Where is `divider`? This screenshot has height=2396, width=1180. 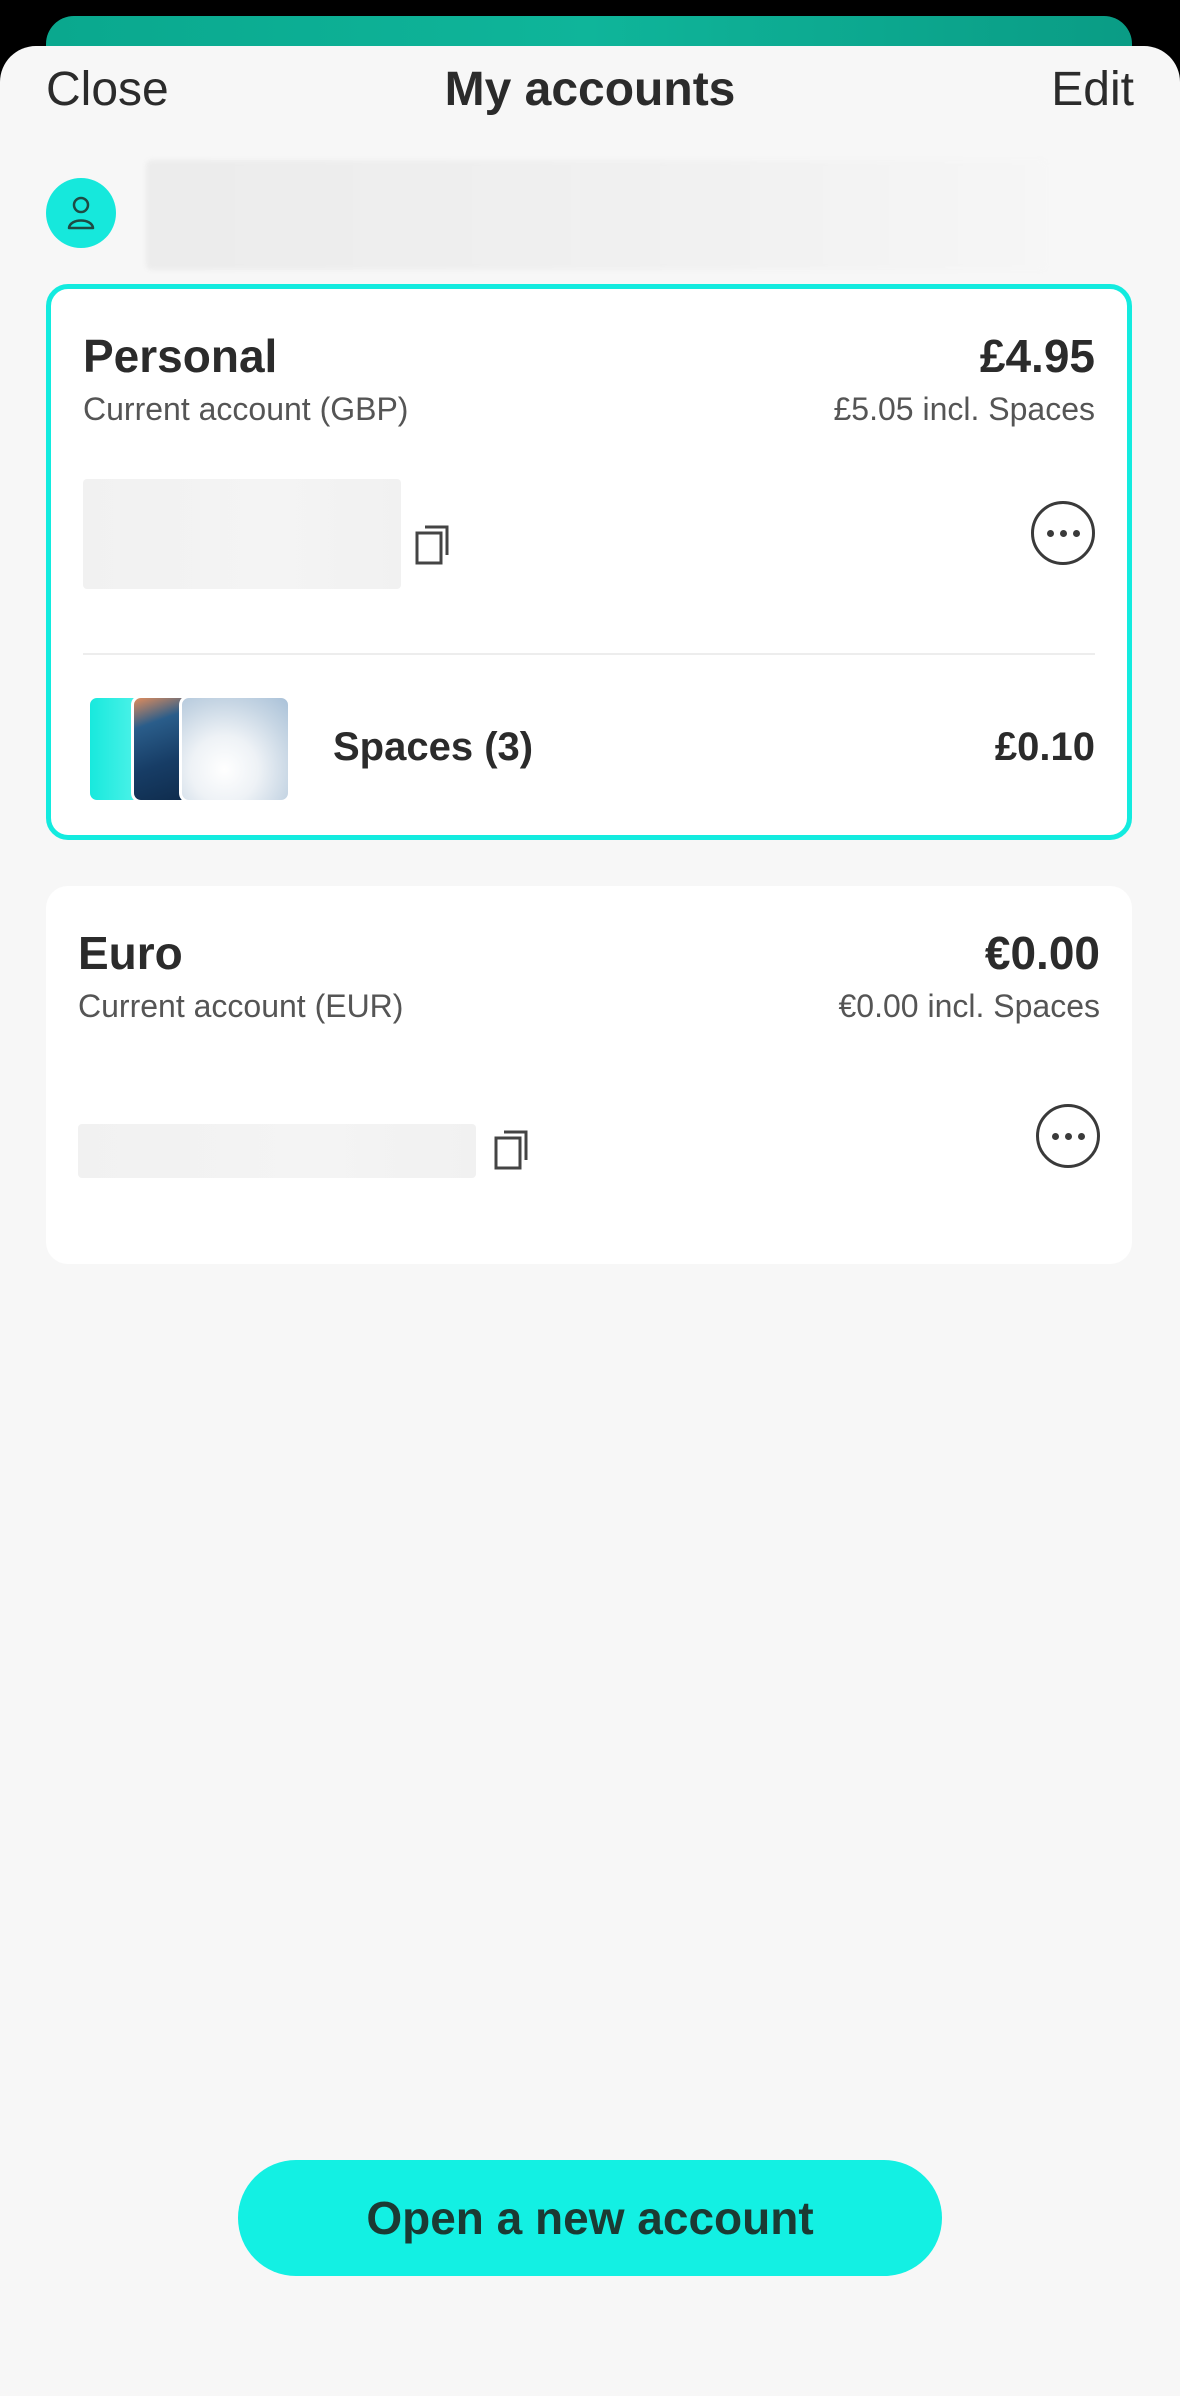
divider is located at coordinates (589, 654).